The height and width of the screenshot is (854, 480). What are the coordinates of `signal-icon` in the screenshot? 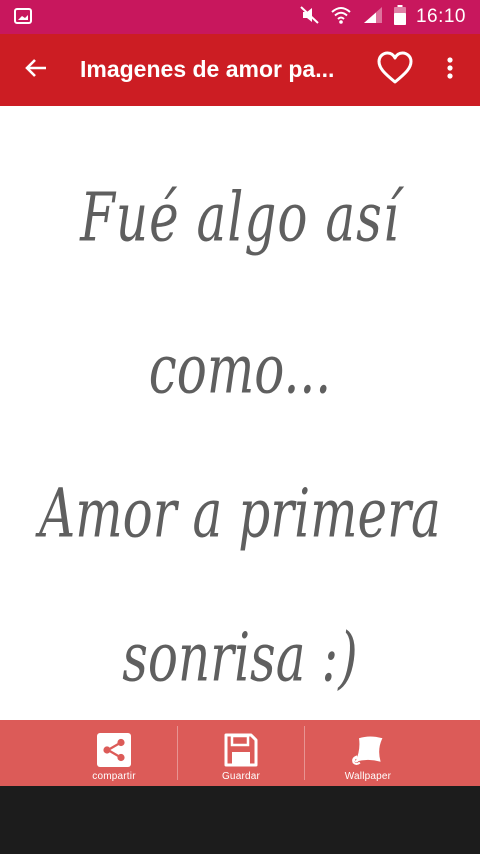 It's located at (373, 17).